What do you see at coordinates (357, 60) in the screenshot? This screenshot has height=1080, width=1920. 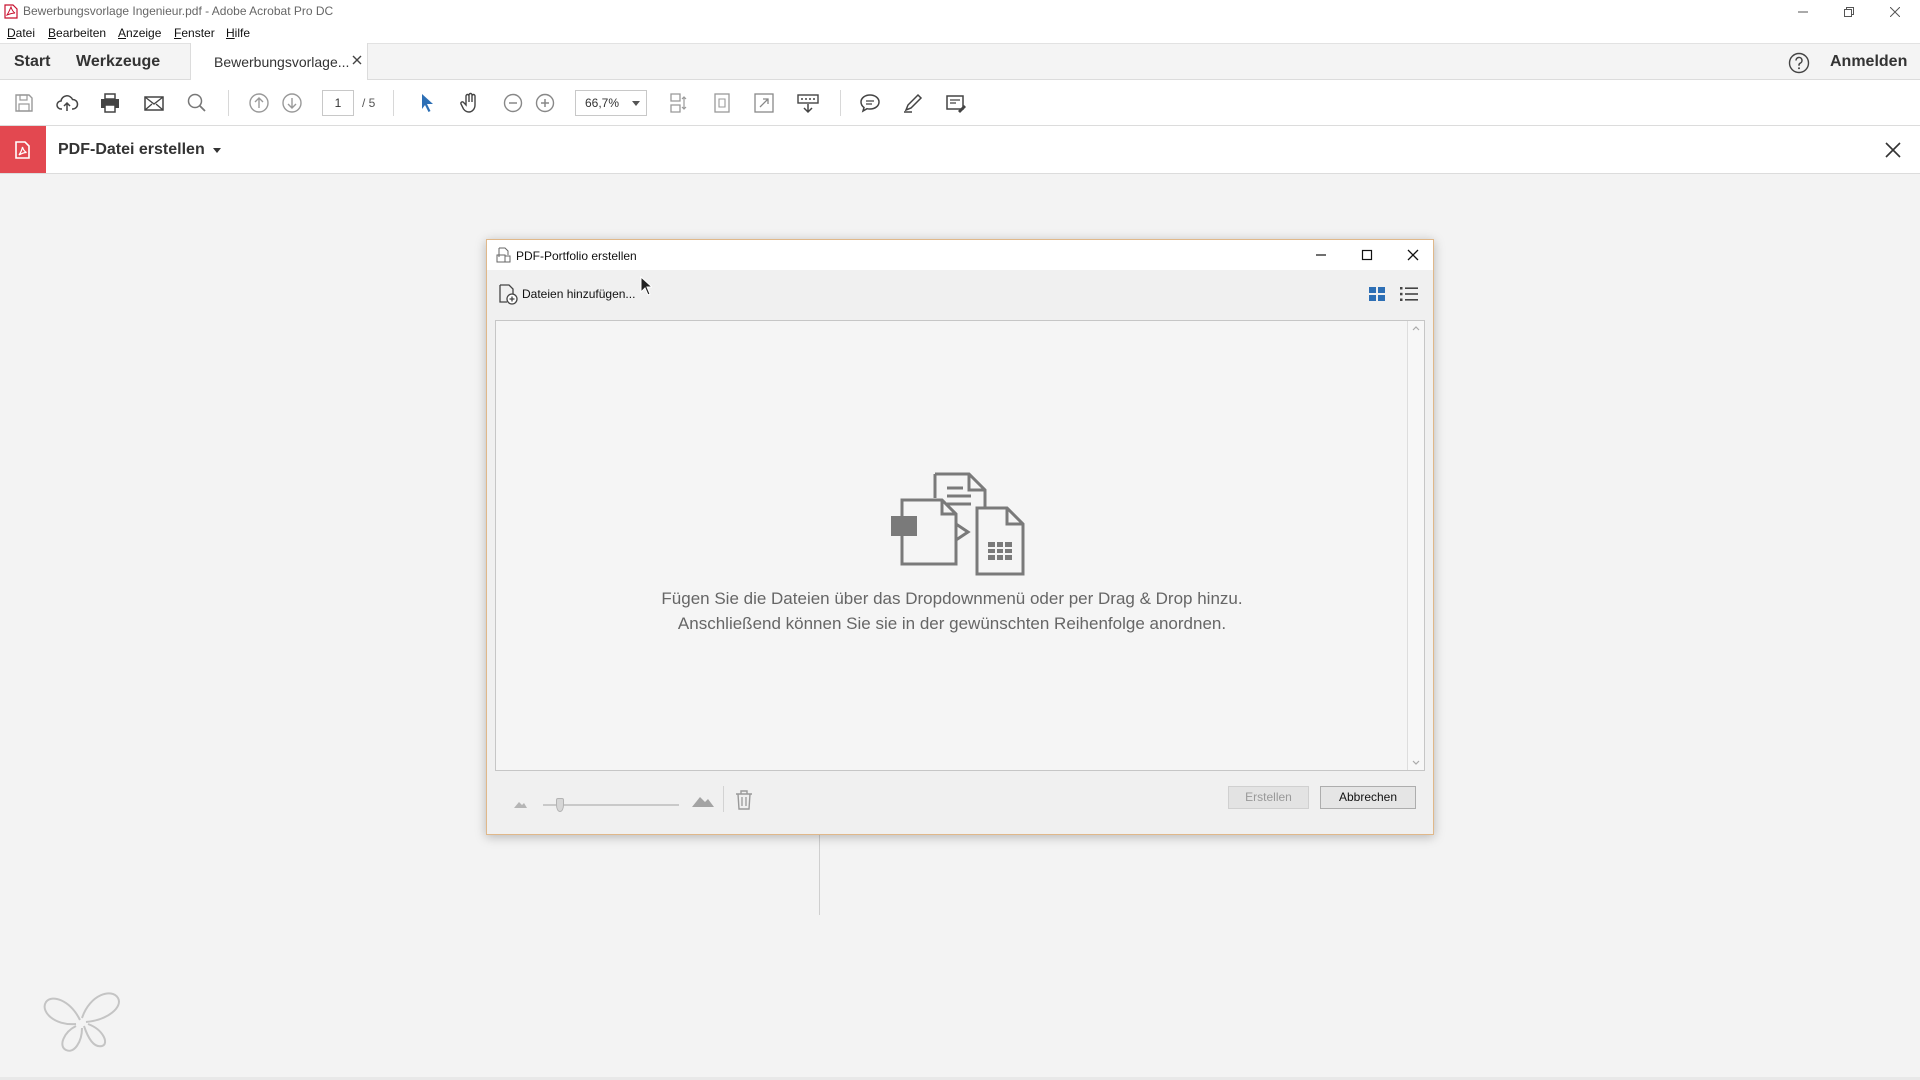 I see `close-tab-icon` at bounding box center [357, 60].